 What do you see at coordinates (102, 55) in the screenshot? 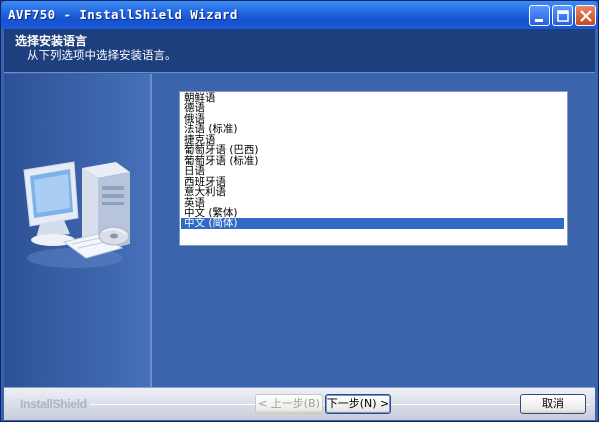
I see `header-subtitle: 从下列选项中选择安装语言。` at bounding box center [102, 55].